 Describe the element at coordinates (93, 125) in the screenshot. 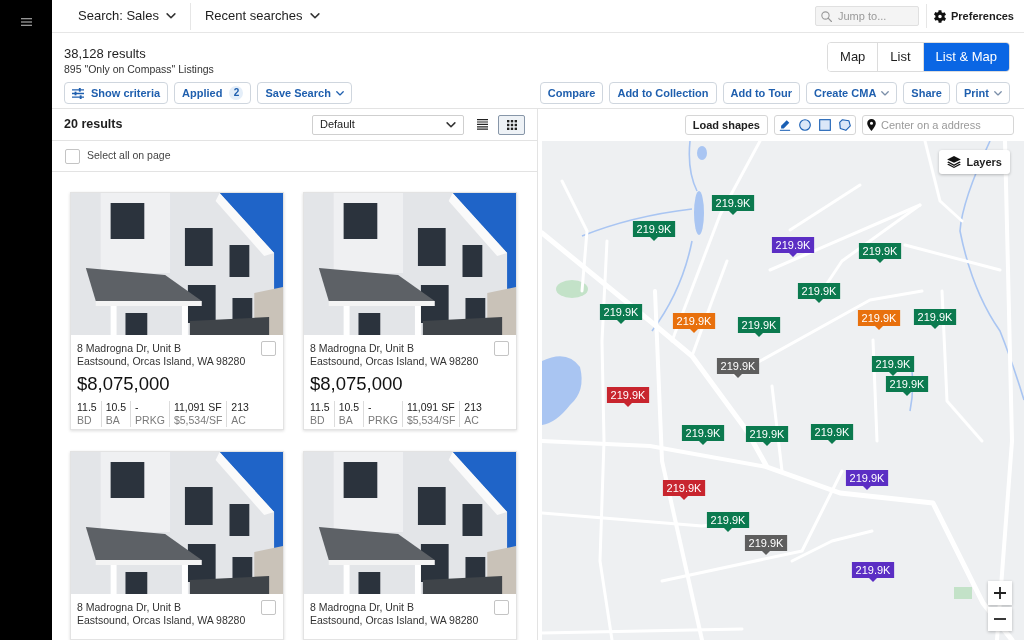

I see `results-count: 20 results` at that location.